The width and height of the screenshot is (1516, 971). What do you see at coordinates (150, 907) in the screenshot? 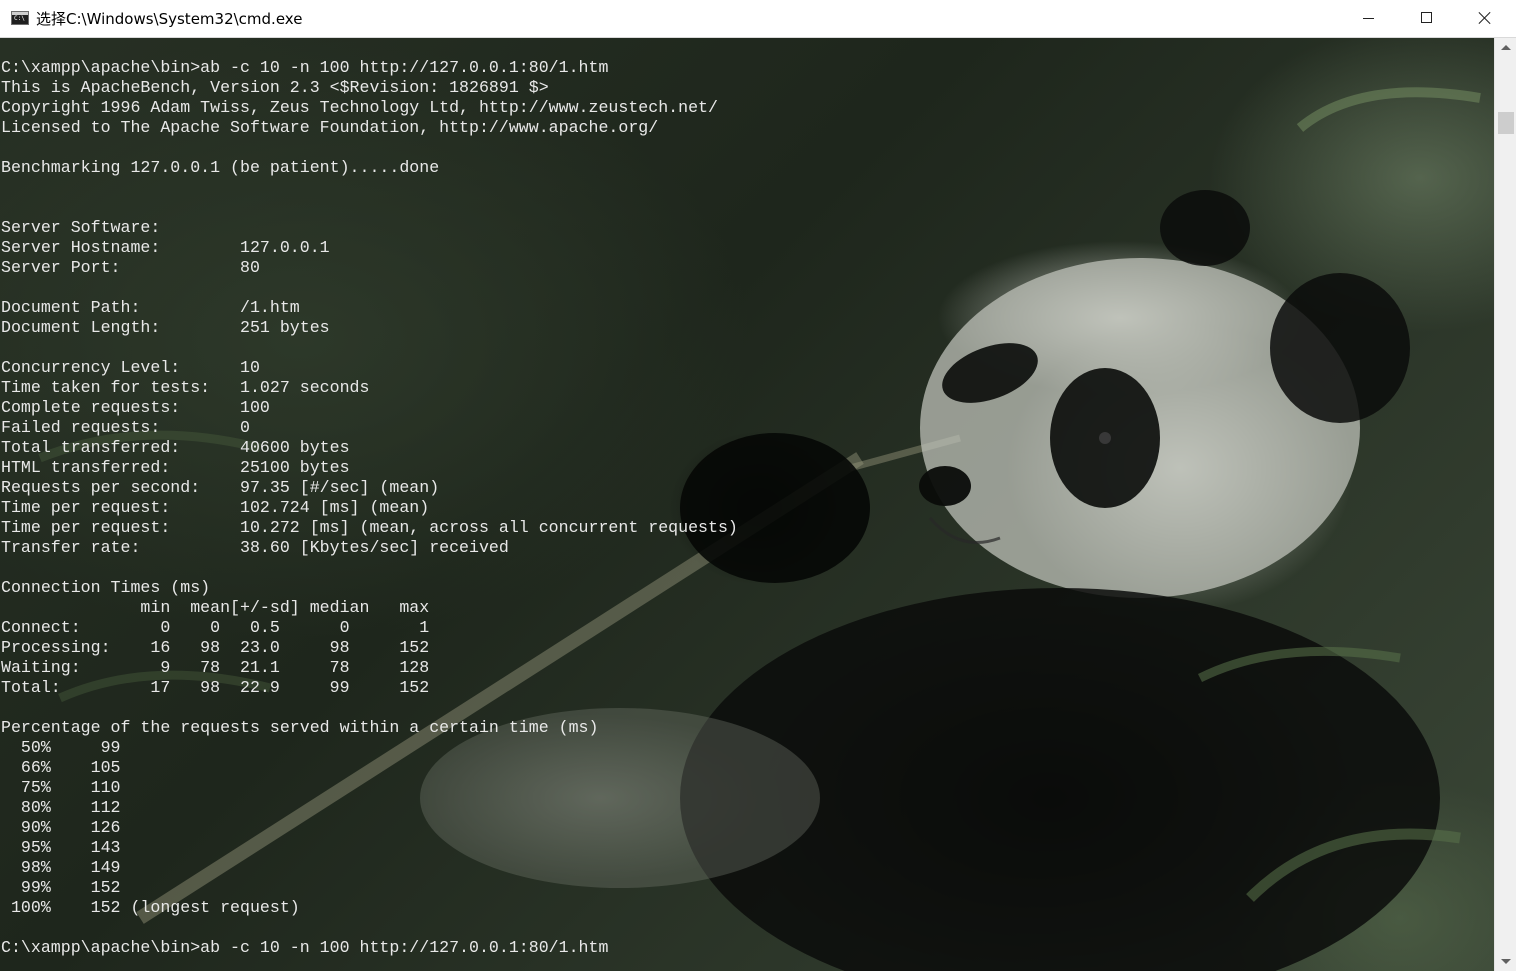
I see `terminal-line: 100% 152 (longest request)` at bounding box center [150, 907].